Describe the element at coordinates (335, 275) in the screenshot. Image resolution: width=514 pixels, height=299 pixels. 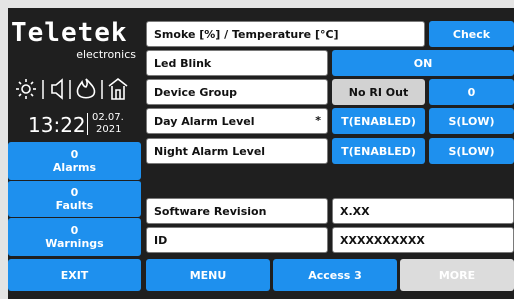
I see `access-level-button: Access 3` at that location.